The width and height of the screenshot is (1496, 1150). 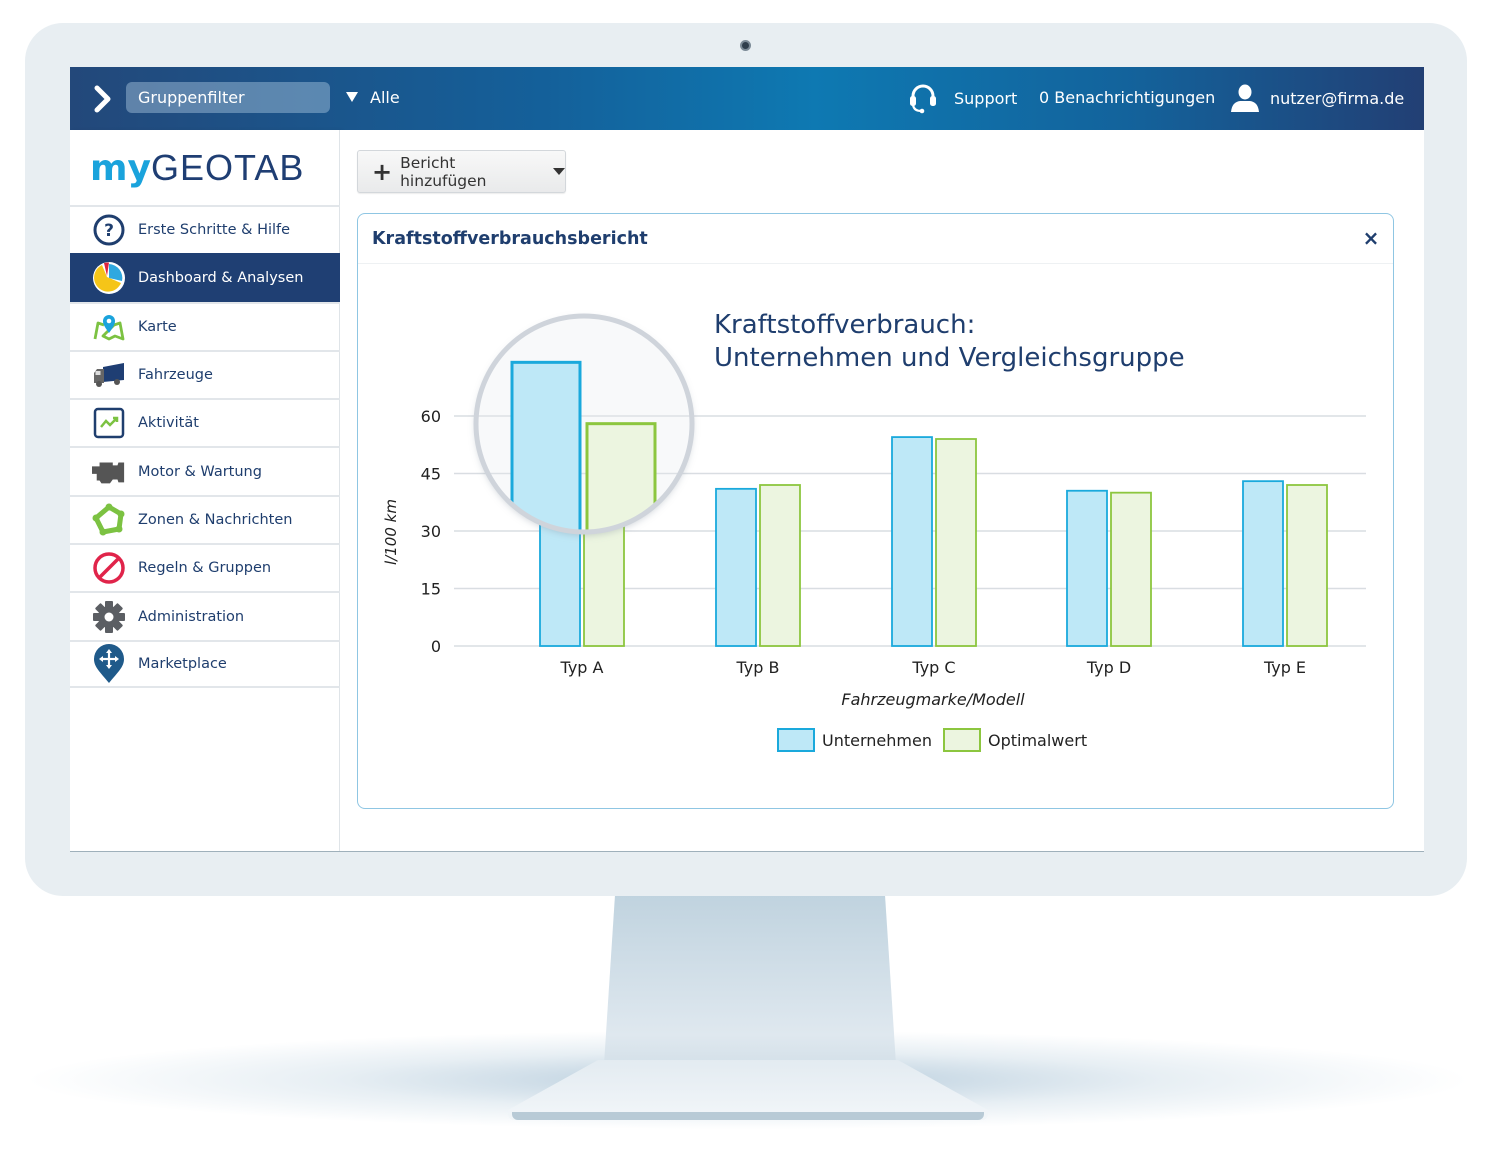 What do you see at coordinates (109, 327) in the screenshot?
I see `map-icon` at bounding box center [109, 327].